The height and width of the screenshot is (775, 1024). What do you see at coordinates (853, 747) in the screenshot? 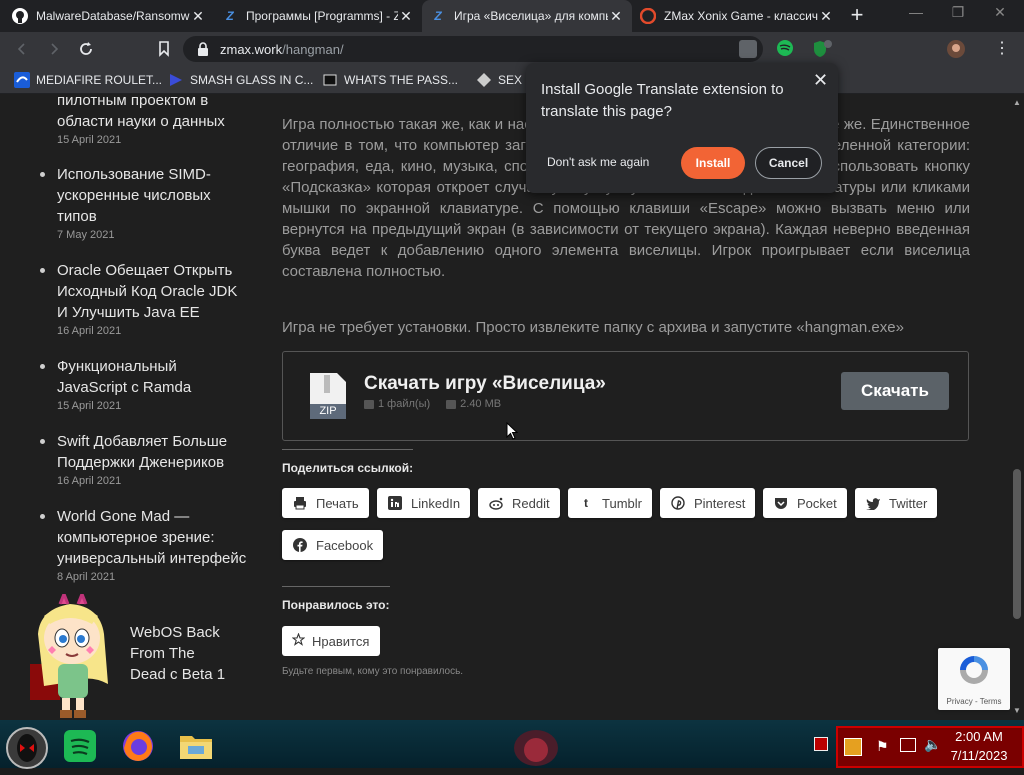
I see `tray-app-icon` at bounding box center [853, 747].